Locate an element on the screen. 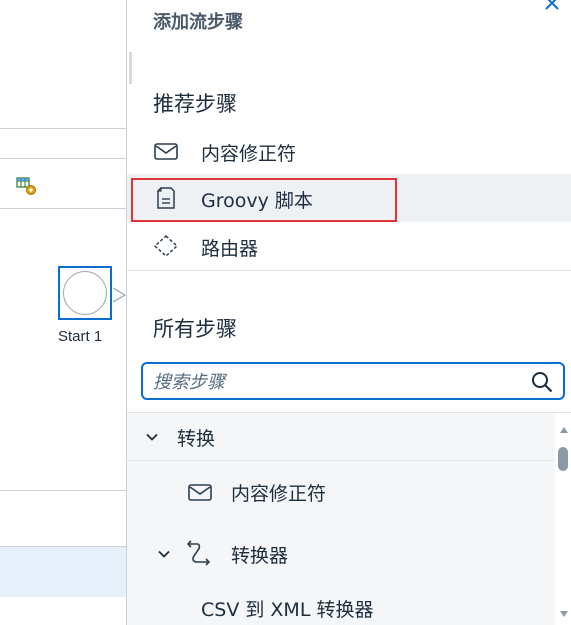 The image size is (571, 625). canvas-bottom-bar is located at coordinates (63, 572).